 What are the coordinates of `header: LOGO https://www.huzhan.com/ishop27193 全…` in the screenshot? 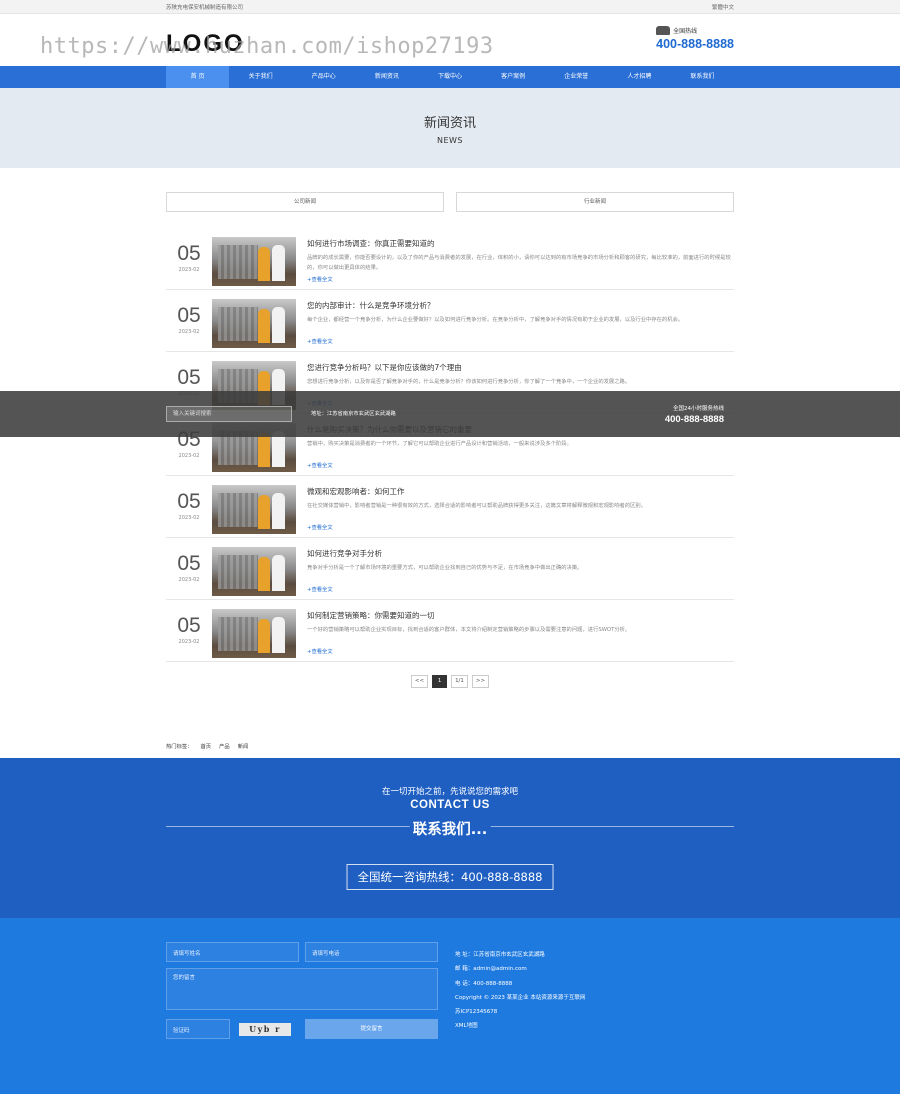 It's located at (450, 40).